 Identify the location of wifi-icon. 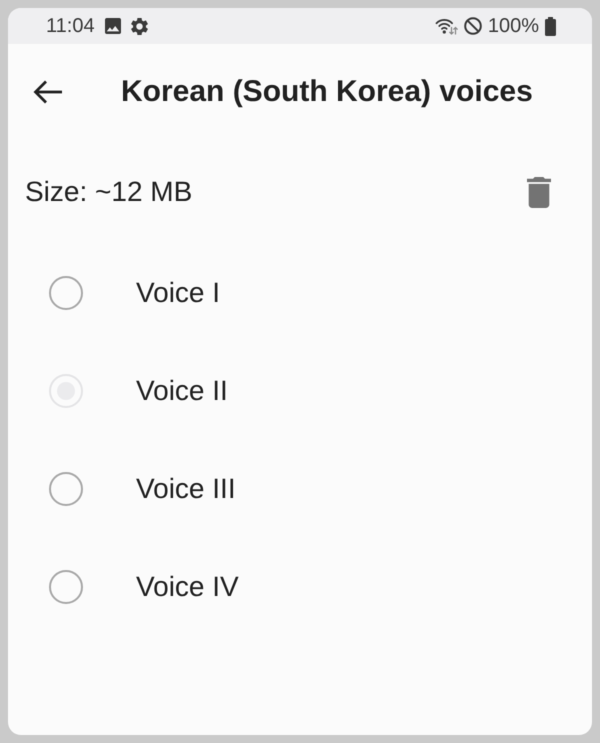
(446, 26).